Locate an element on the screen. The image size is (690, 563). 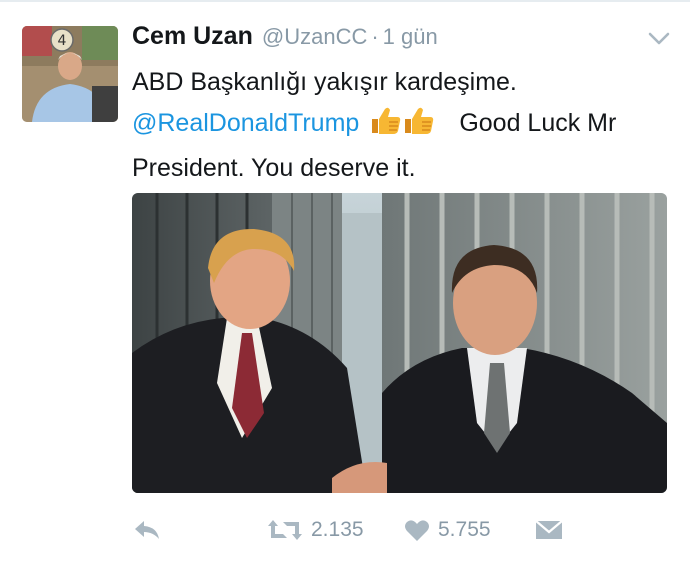
envelope-icon is located at coordinates (549, 530).